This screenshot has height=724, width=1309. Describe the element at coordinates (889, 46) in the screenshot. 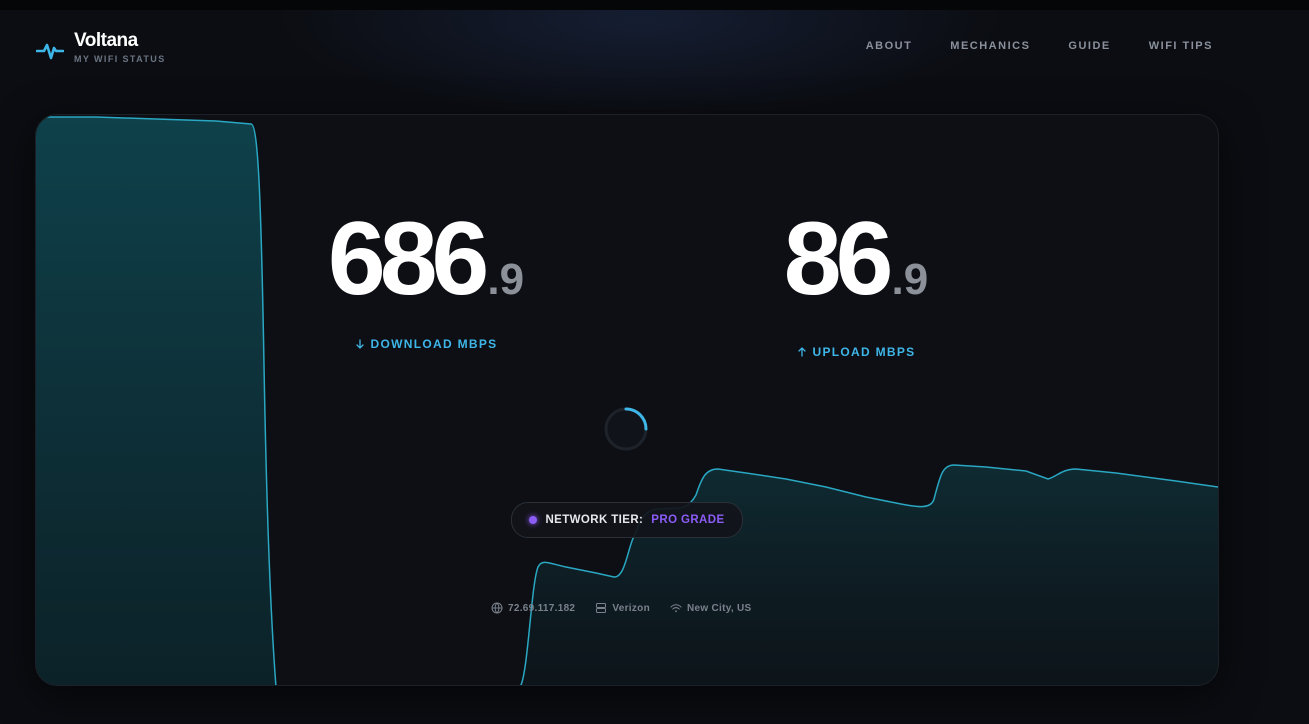

I see `nav-about: ABOUT` at that location.